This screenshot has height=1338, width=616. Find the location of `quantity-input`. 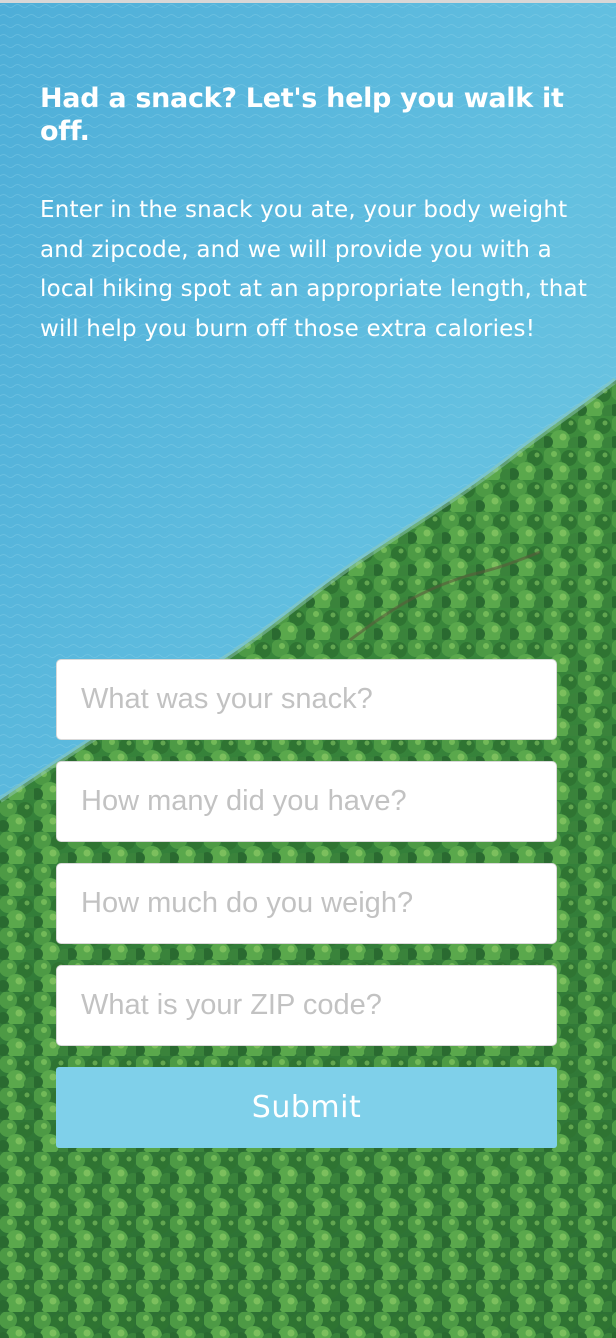

quantity-input is located at coordinates (306, 801).